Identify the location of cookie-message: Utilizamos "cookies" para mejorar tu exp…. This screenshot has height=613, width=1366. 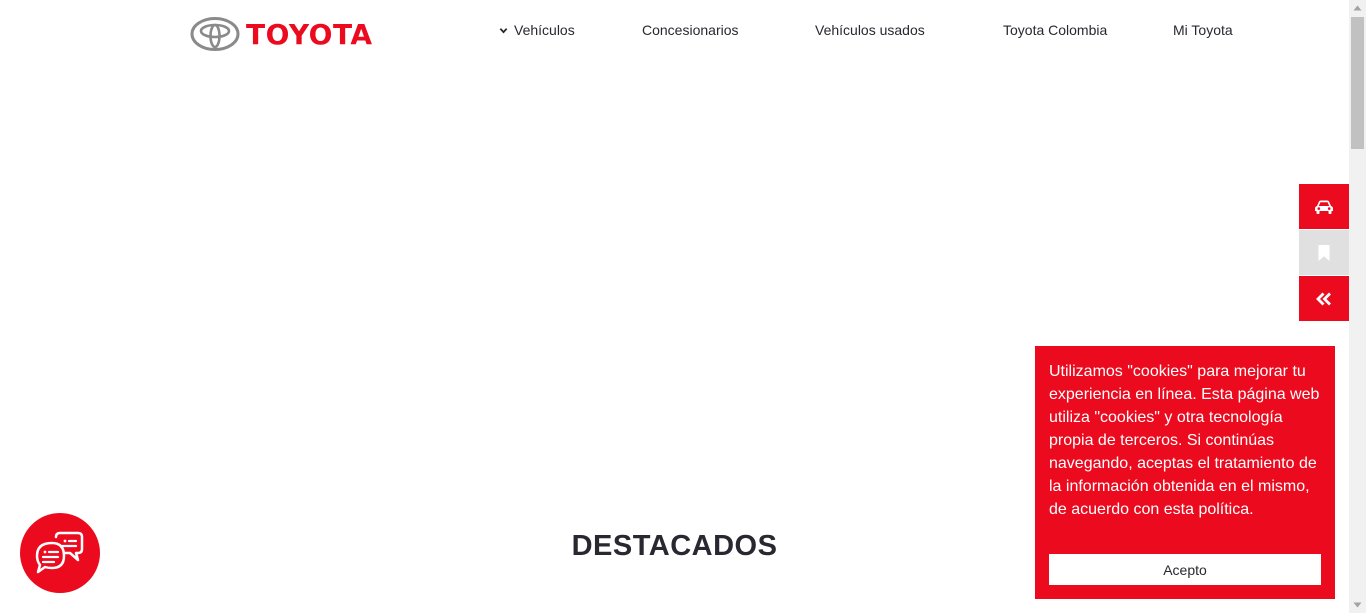
(1184, 440).